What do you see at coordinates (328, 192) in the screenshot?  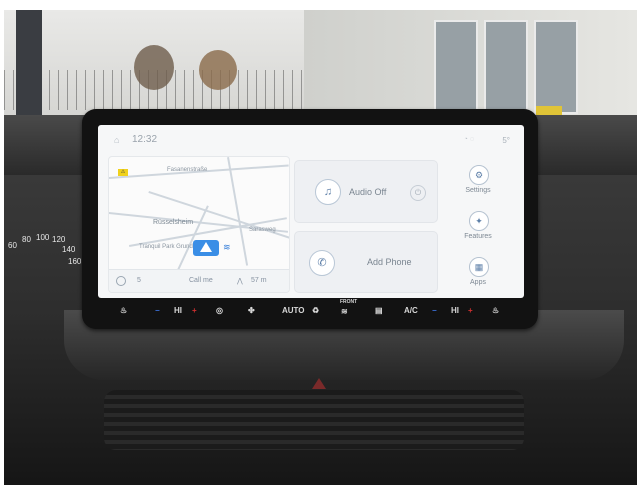 I see `music-note-icon: ♫` at bounding box center [328, 192].